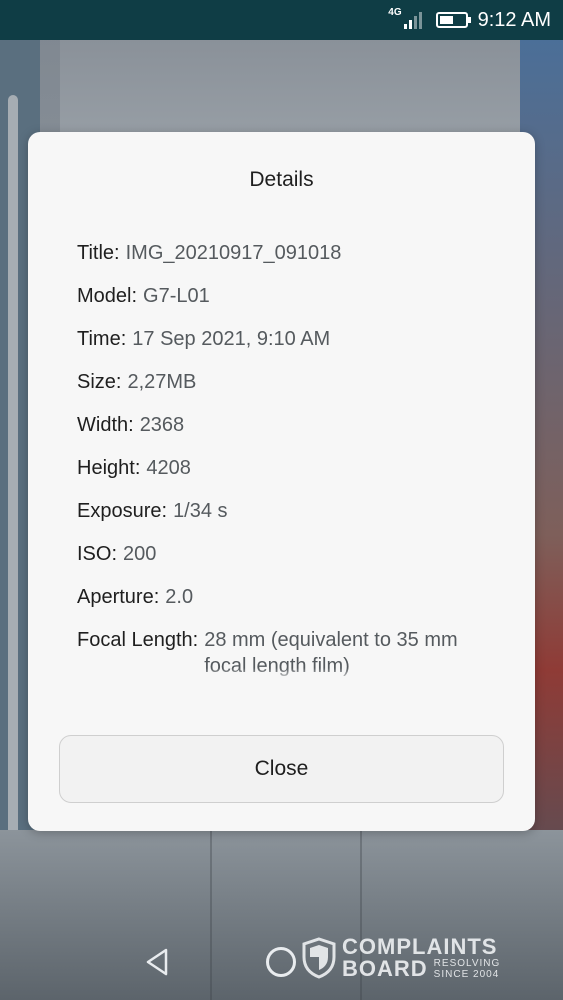 The width and height of the screenshot is (563, 1000). I want to click on scroll-fade, so click(287, 675).